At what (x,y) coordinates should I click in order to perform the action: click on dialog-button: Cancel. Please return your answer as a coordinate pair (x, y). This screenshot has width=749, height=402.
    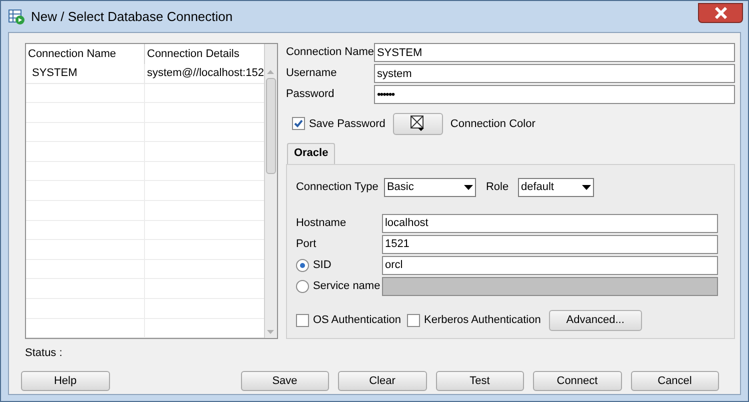
    Looking at the image, I should click on (674, 381).